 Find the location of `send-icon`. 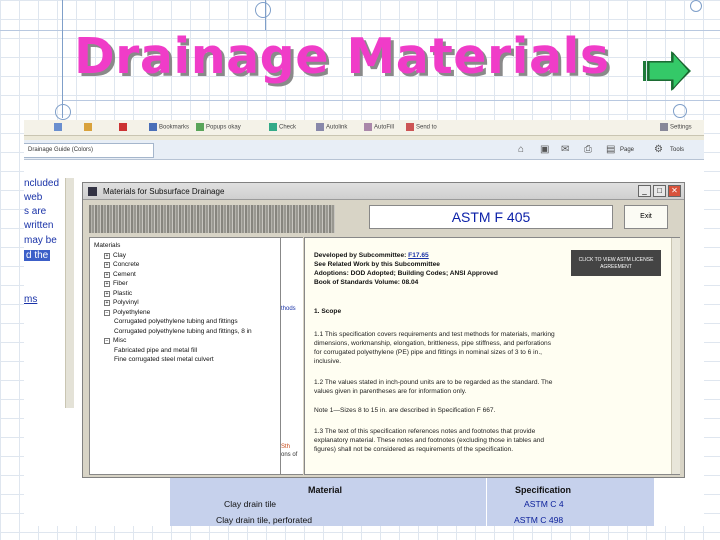

send-icon is located at coordinates (410, 127).